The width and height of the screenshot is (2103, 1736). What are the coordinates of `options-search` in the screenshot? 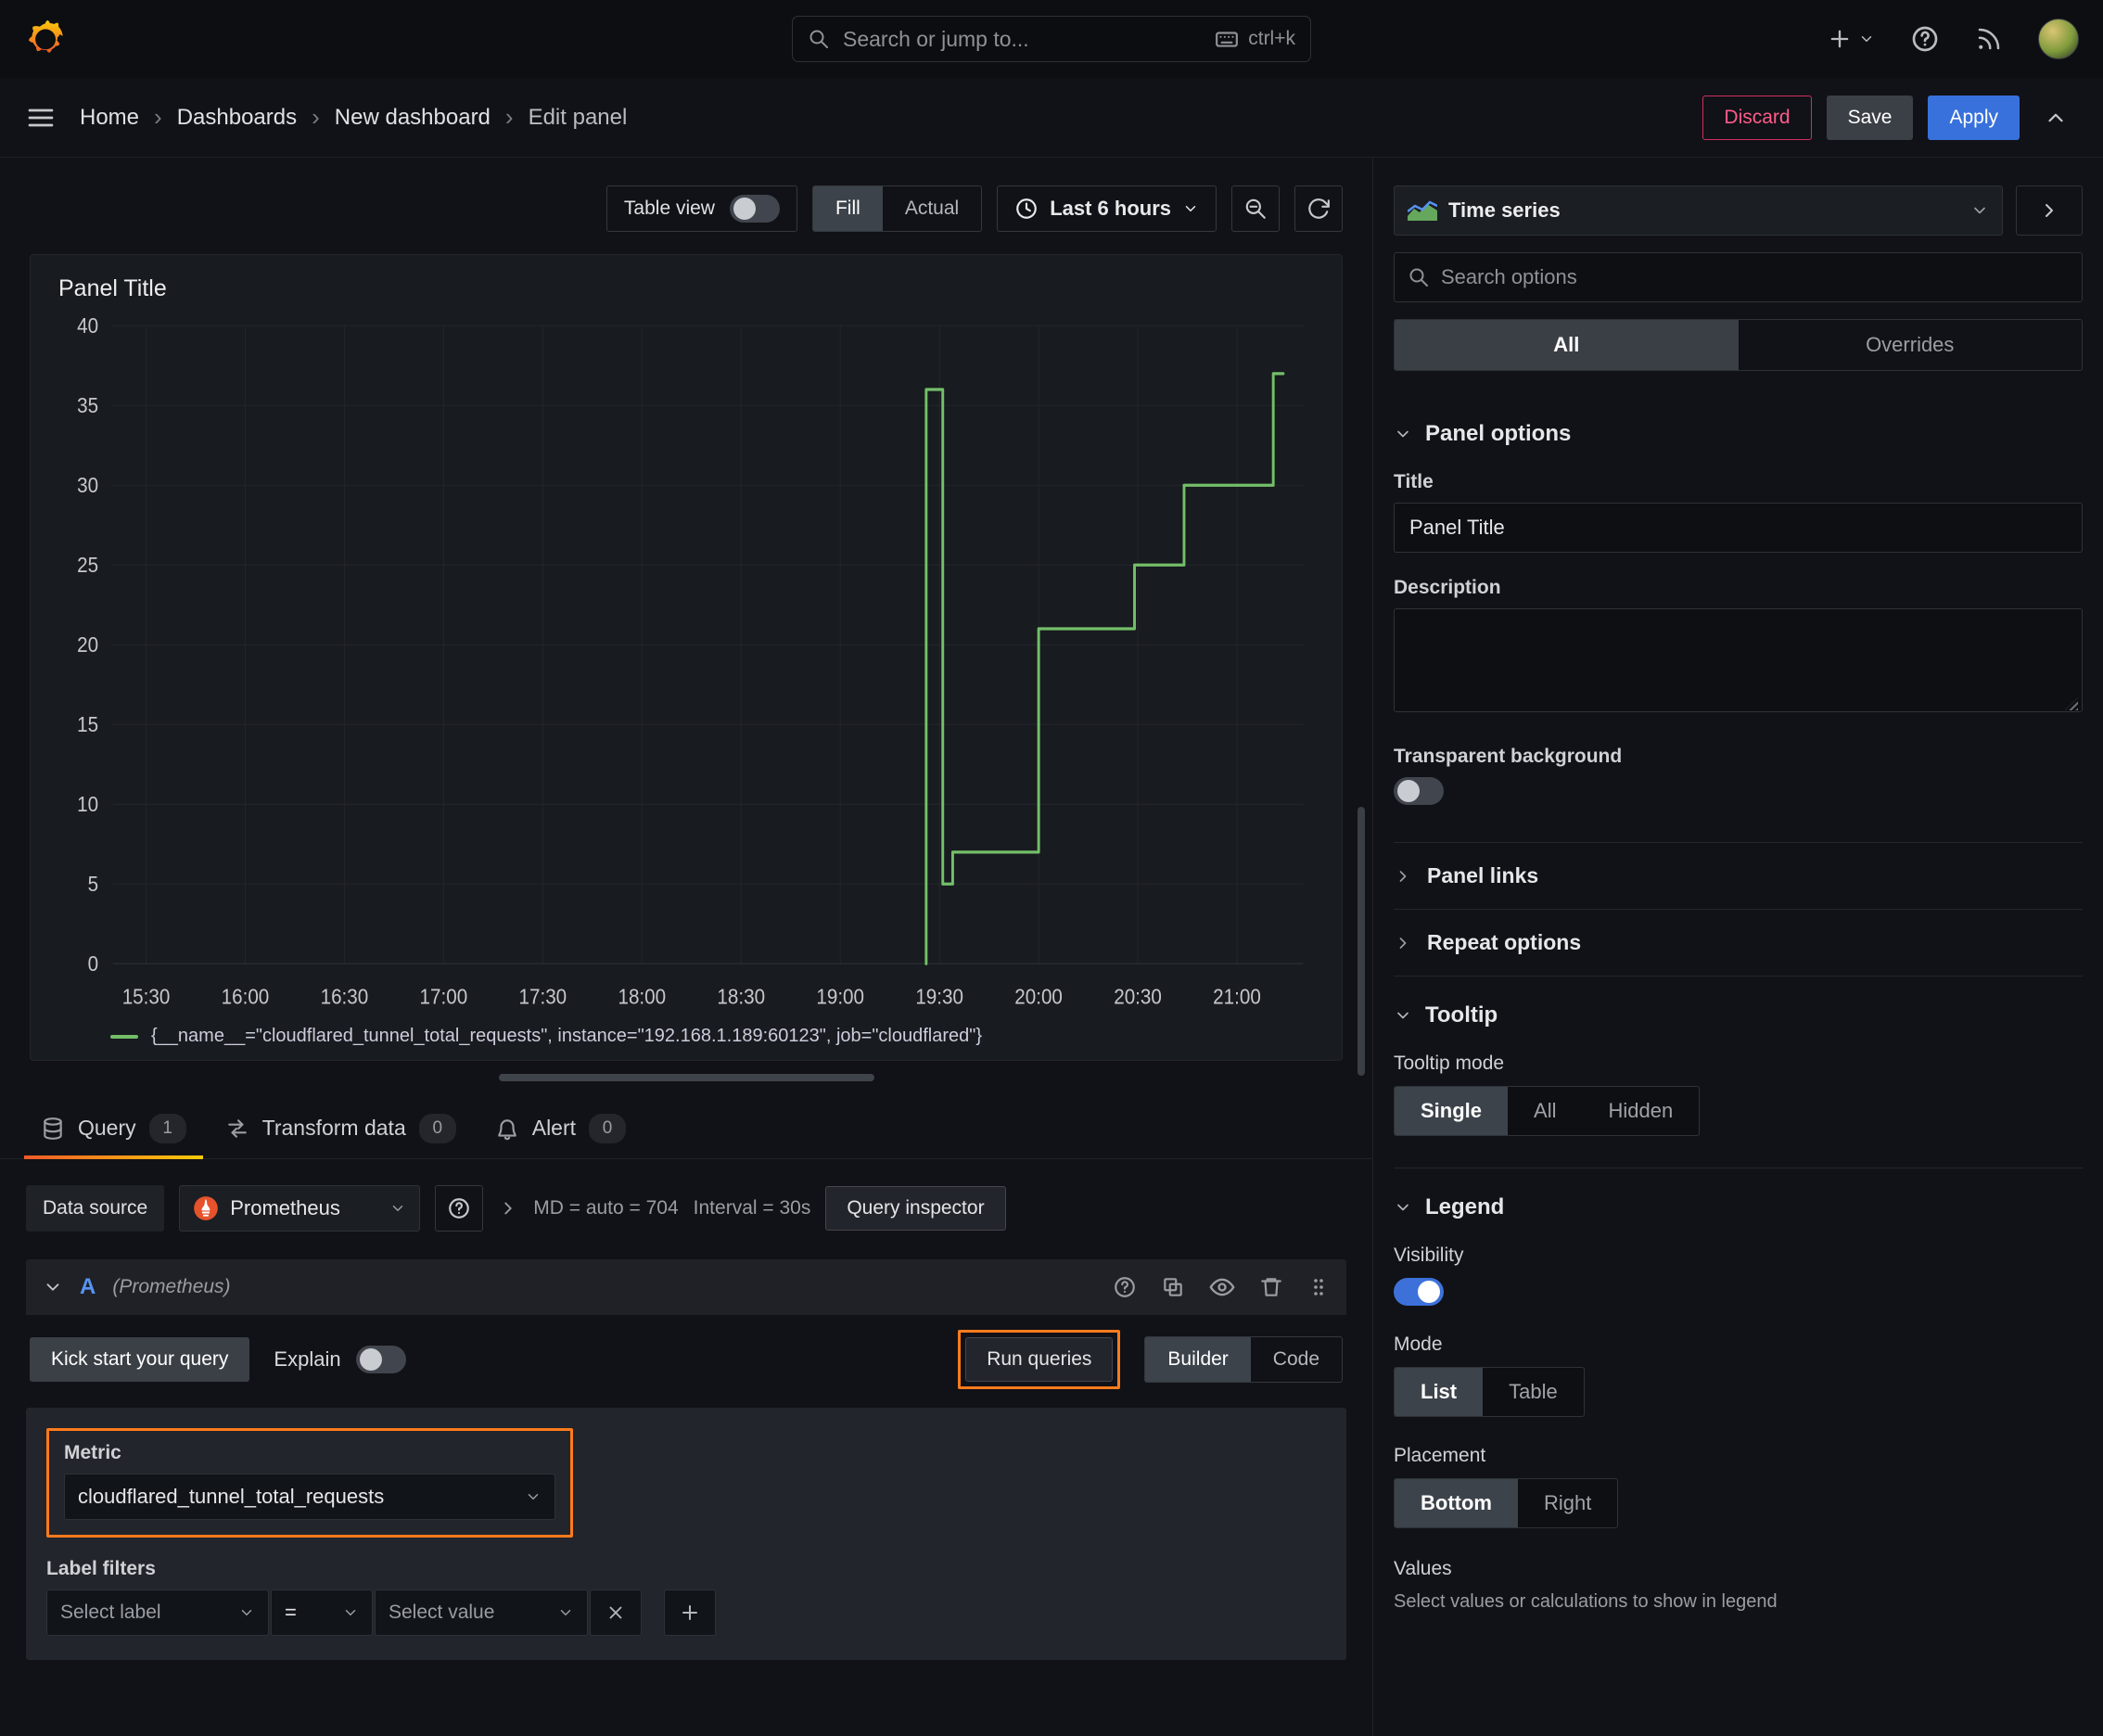 It's located at (1738, 277).